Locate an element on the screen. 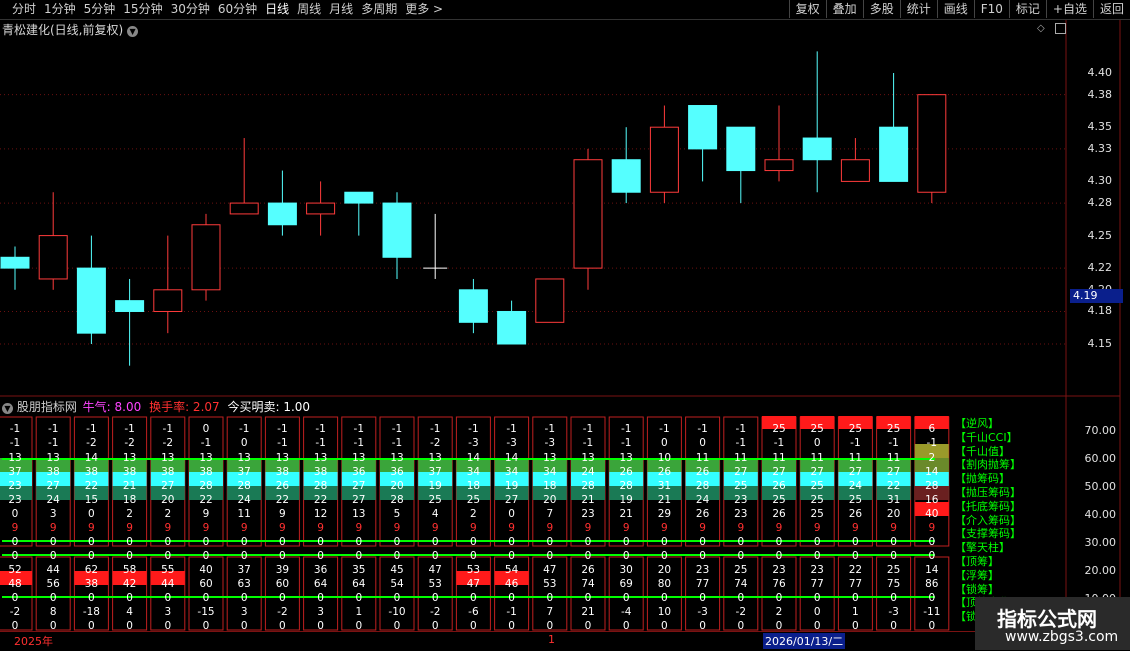 The image size is (1130, 651). main-chart-title: 青松建化(日线,前复权) ▼ is located at coordinates (70, 29).